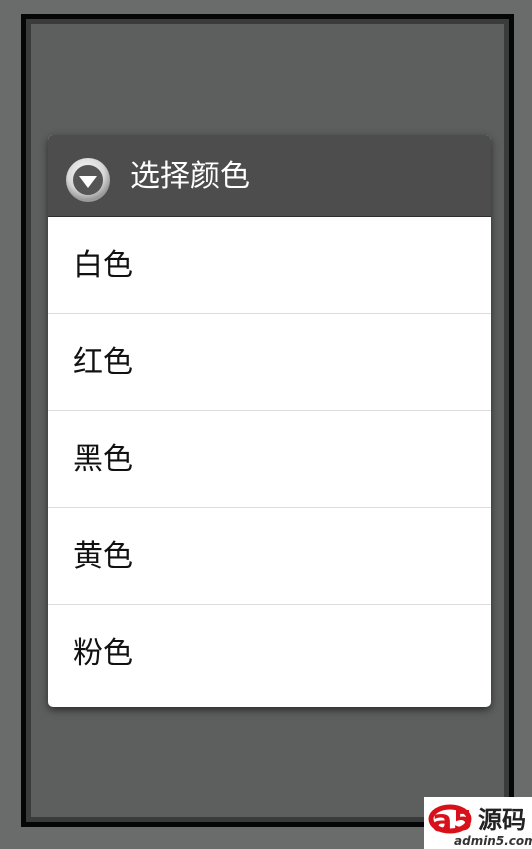  What do you see at coordinates (103, 653) in the screenshot?
I see `option-label: 粉色` at bounding box center [103, 653].